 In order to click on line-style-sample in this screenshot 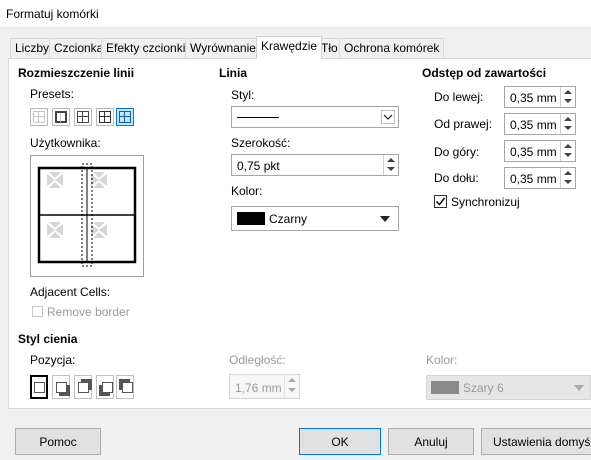, I will do `click(258, 117)`.